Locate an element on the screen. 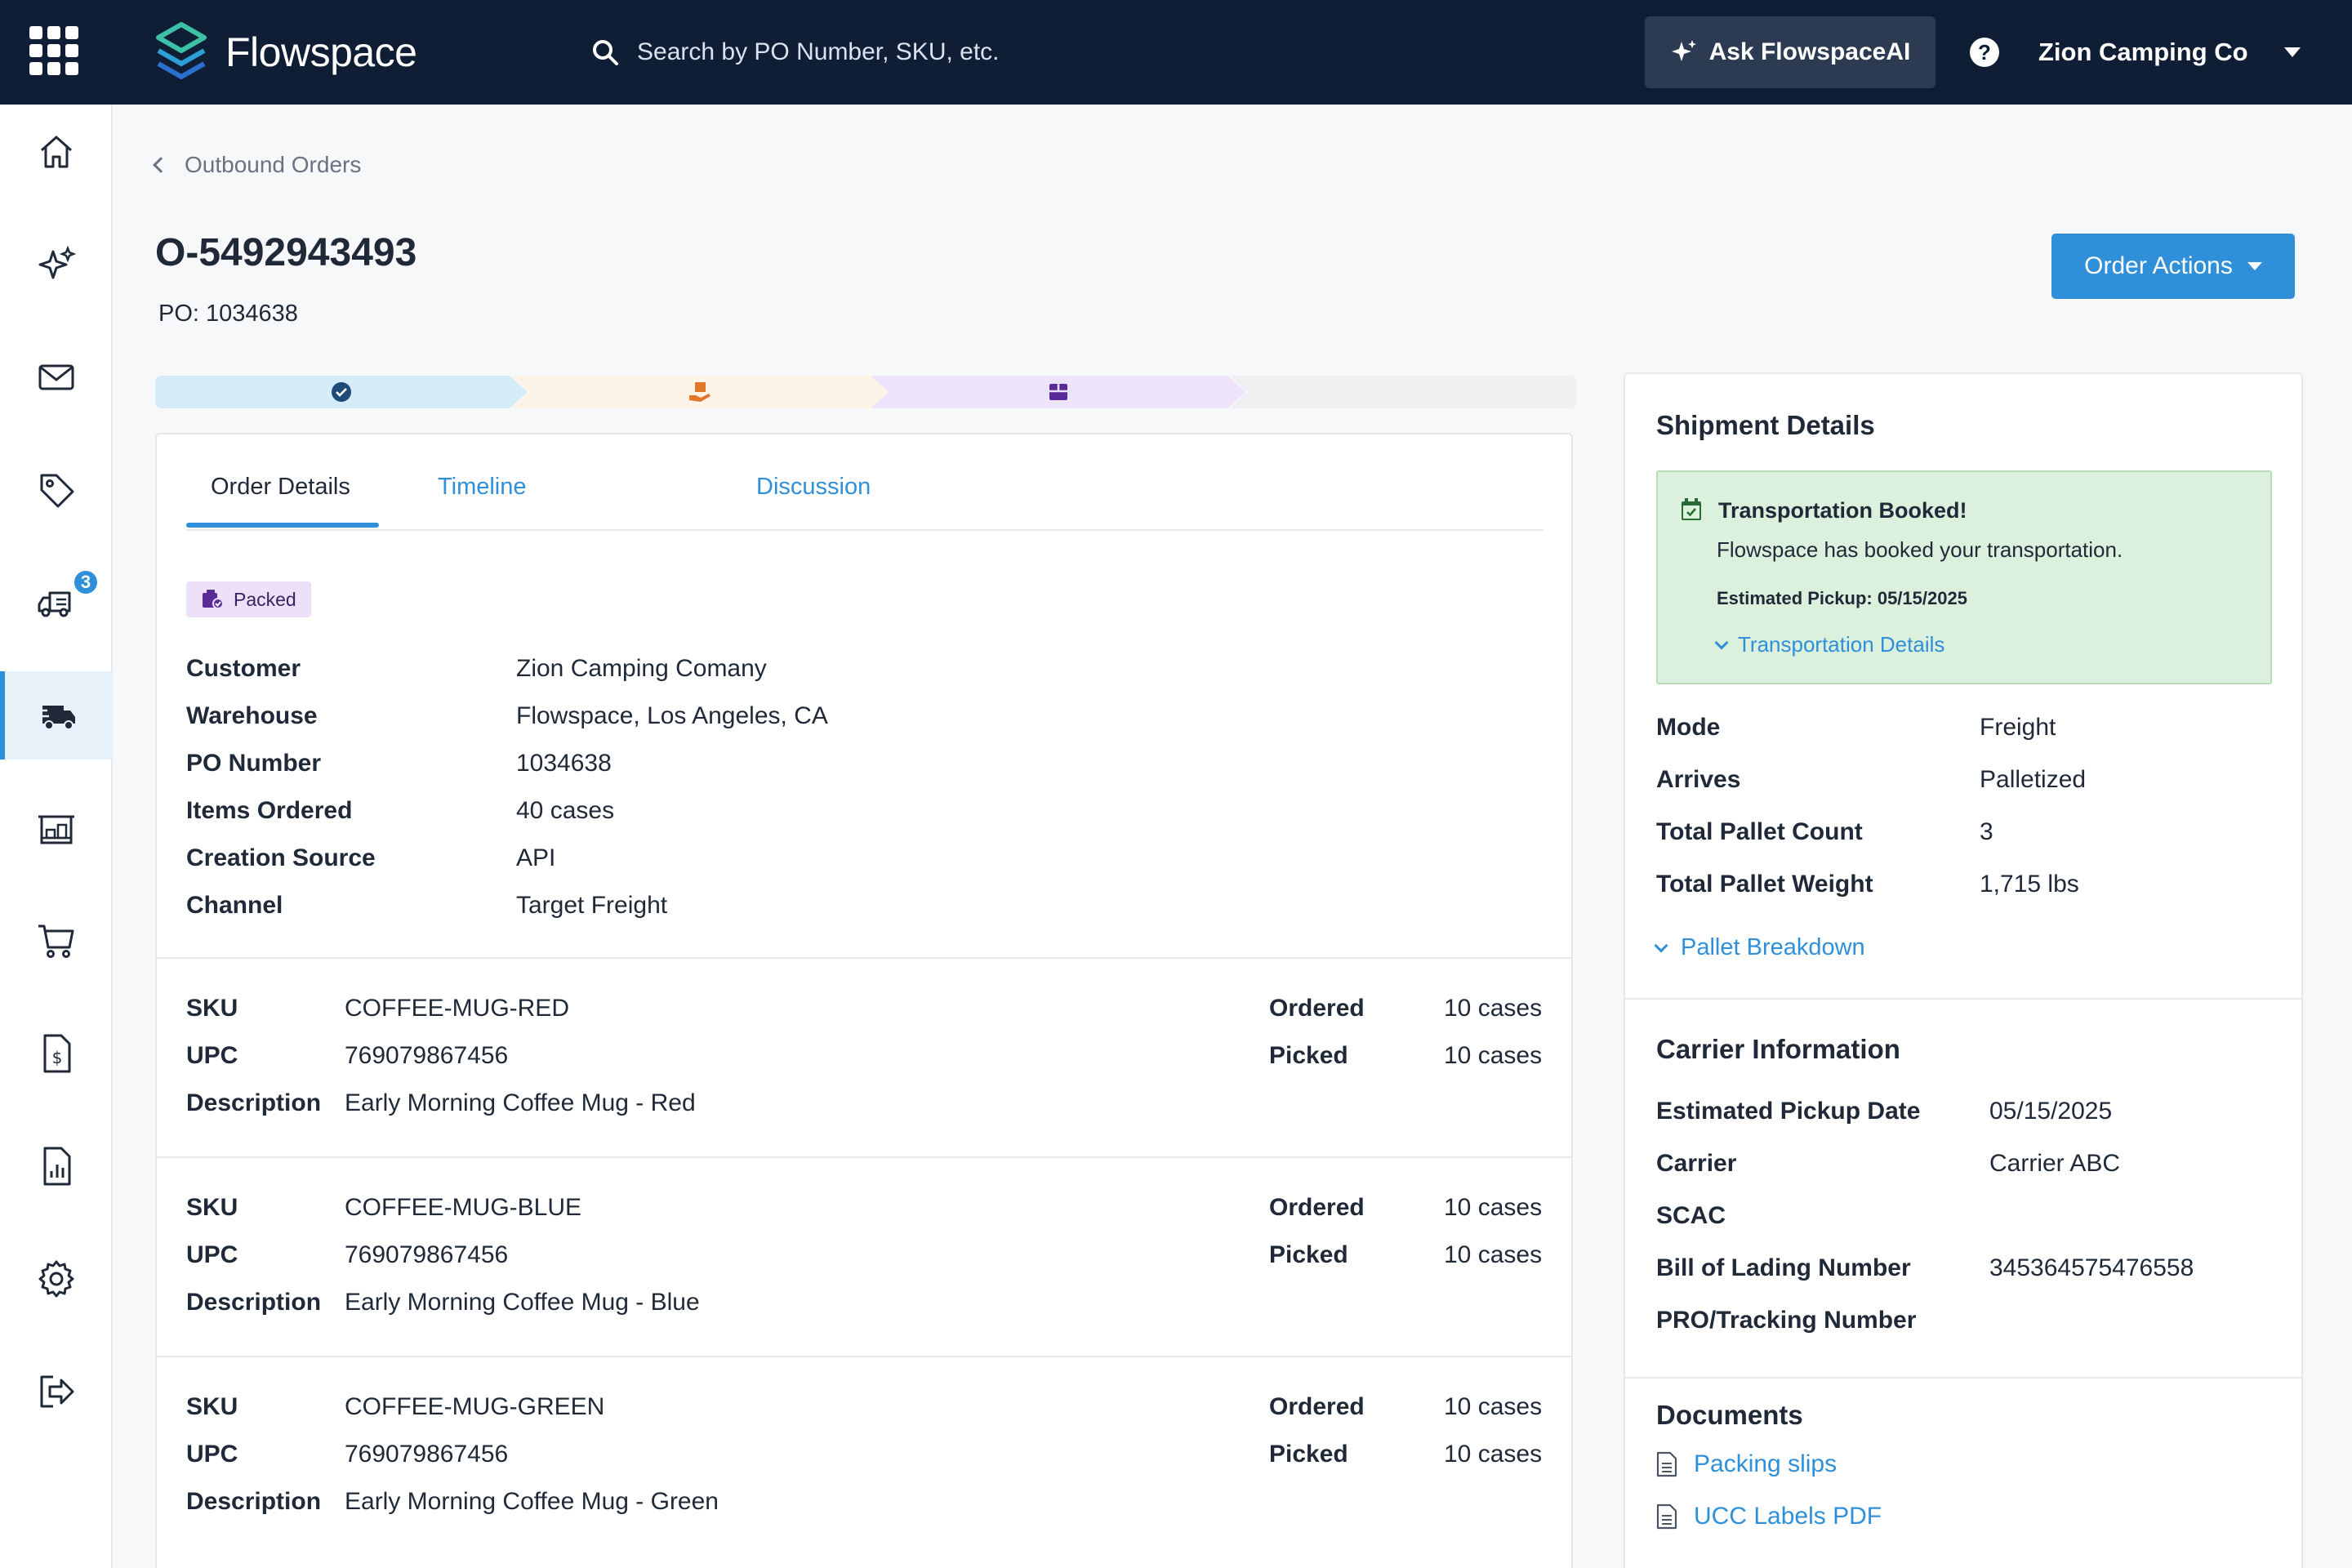  description-value: Early Morning Coffee Mug - Red is located at coordinates (520, 1102).